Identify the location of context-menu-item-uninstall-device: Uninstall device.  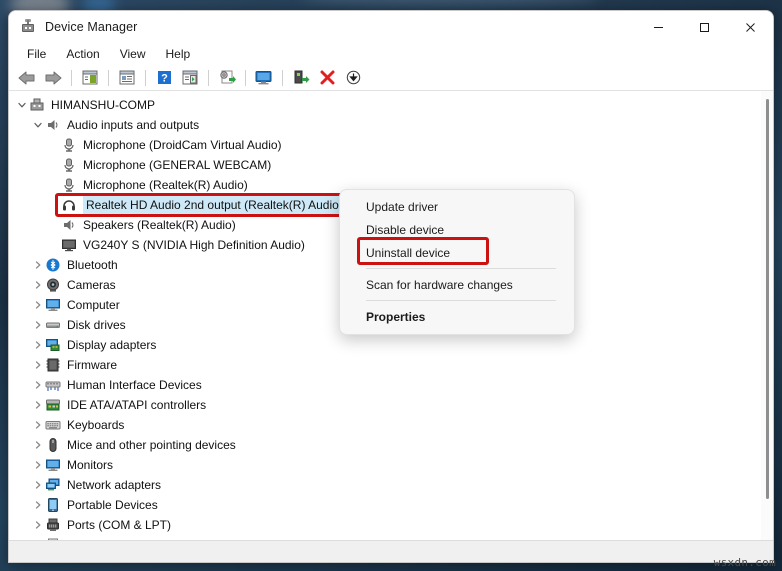
(457, 252).